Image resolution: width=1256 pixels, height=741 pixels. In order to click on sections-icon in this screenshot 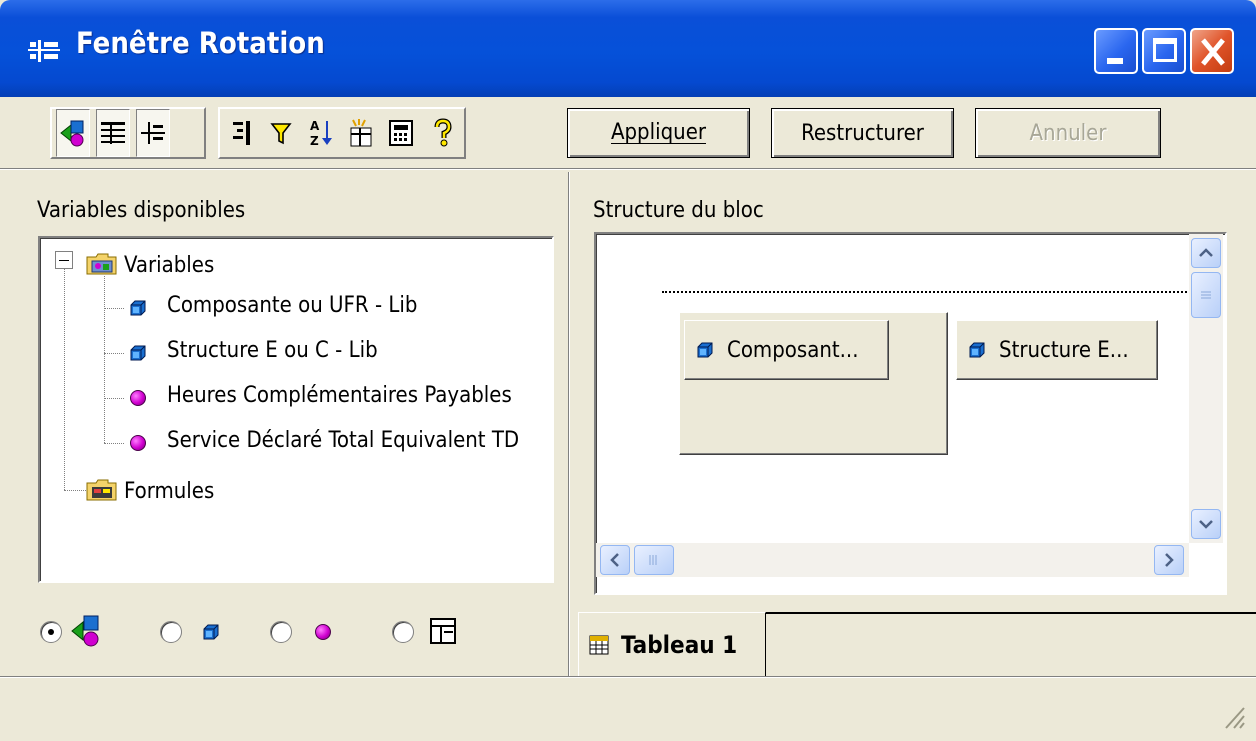, I will do `click(241, 133)`.